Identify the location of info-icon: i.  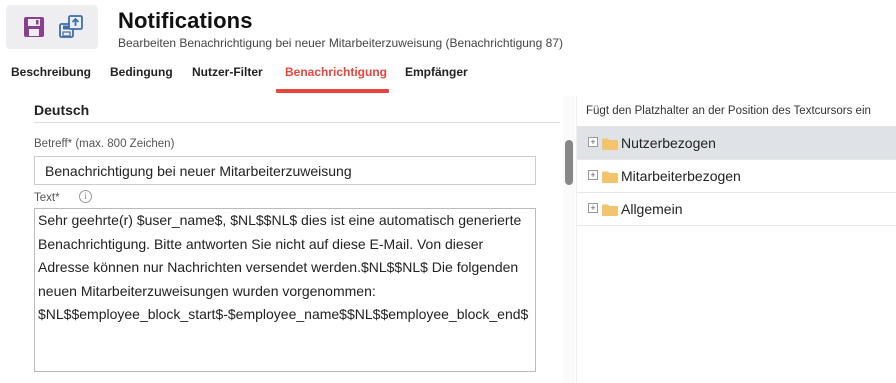
(85, 196).